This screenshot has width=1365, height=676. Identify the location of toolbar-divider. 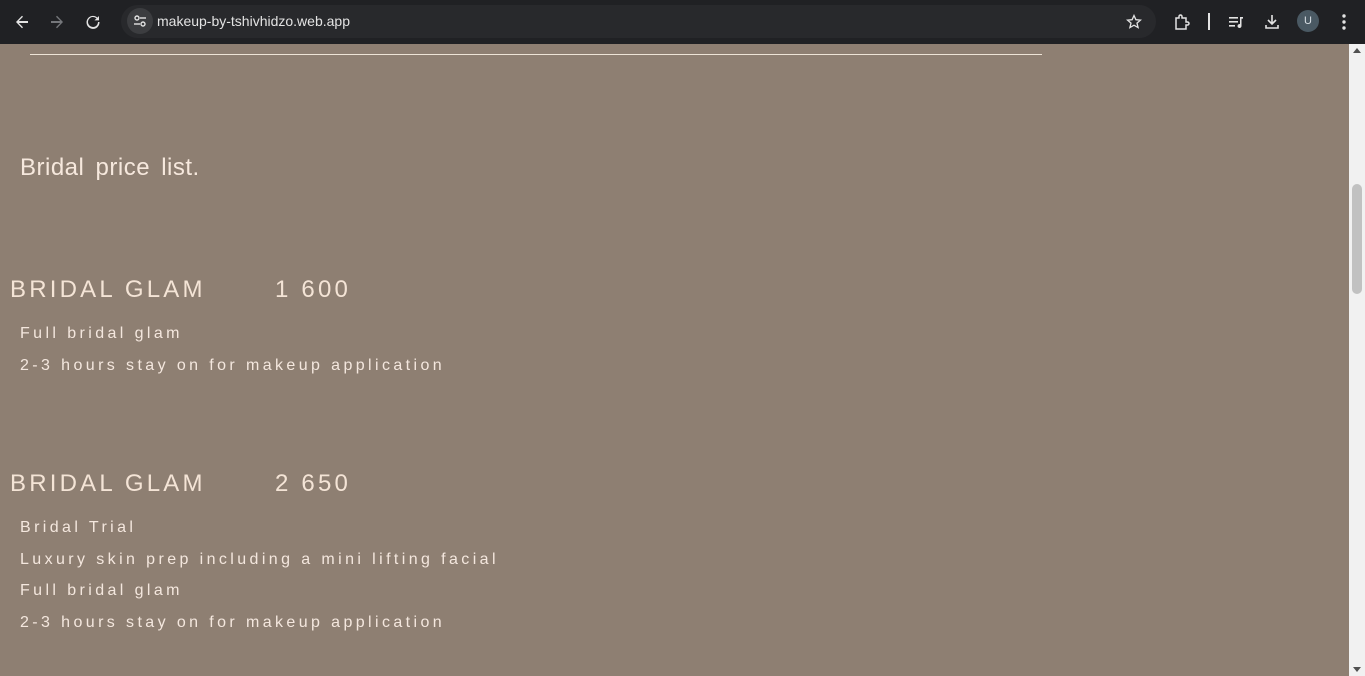
(1209, 21).